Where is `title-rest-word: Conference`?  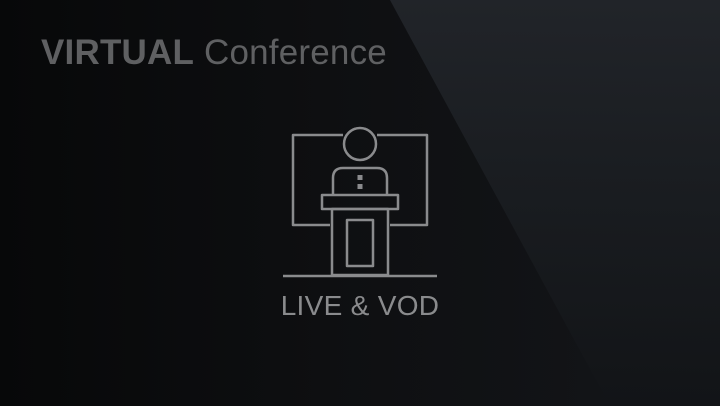 title-rest-word: Conference is located at coordinates (295, 52).